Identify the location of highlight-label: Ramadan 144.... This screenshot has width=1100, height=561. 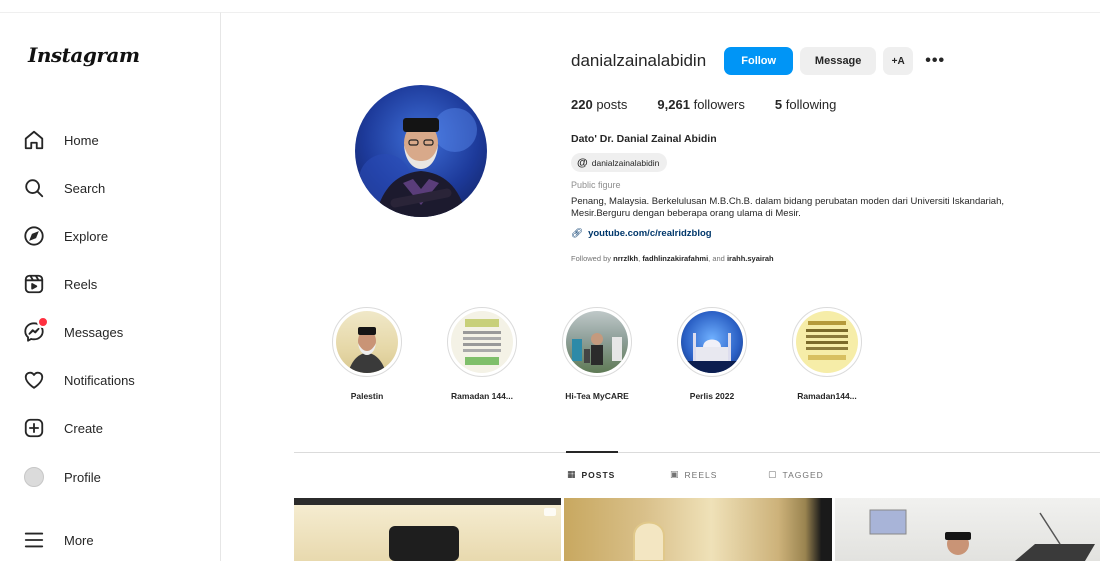
(482, 396).